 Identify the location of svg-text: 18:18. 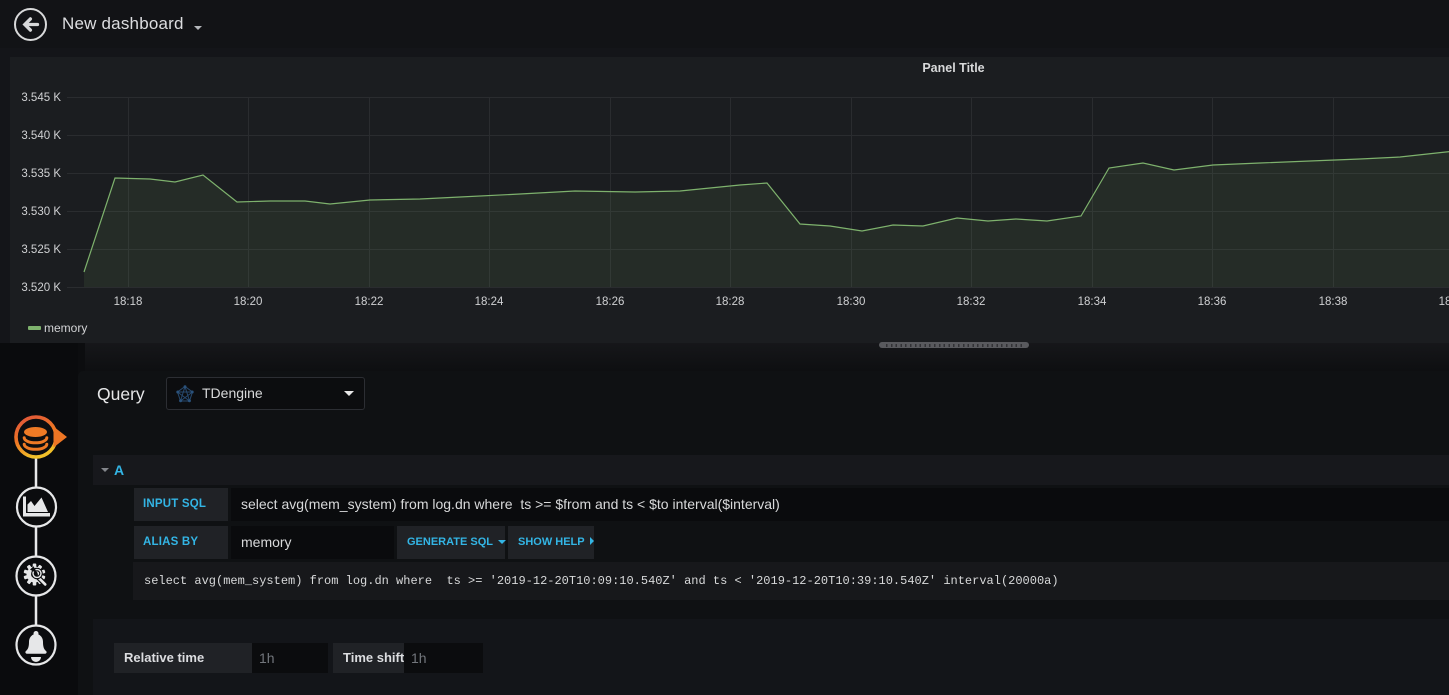
(128, 302).